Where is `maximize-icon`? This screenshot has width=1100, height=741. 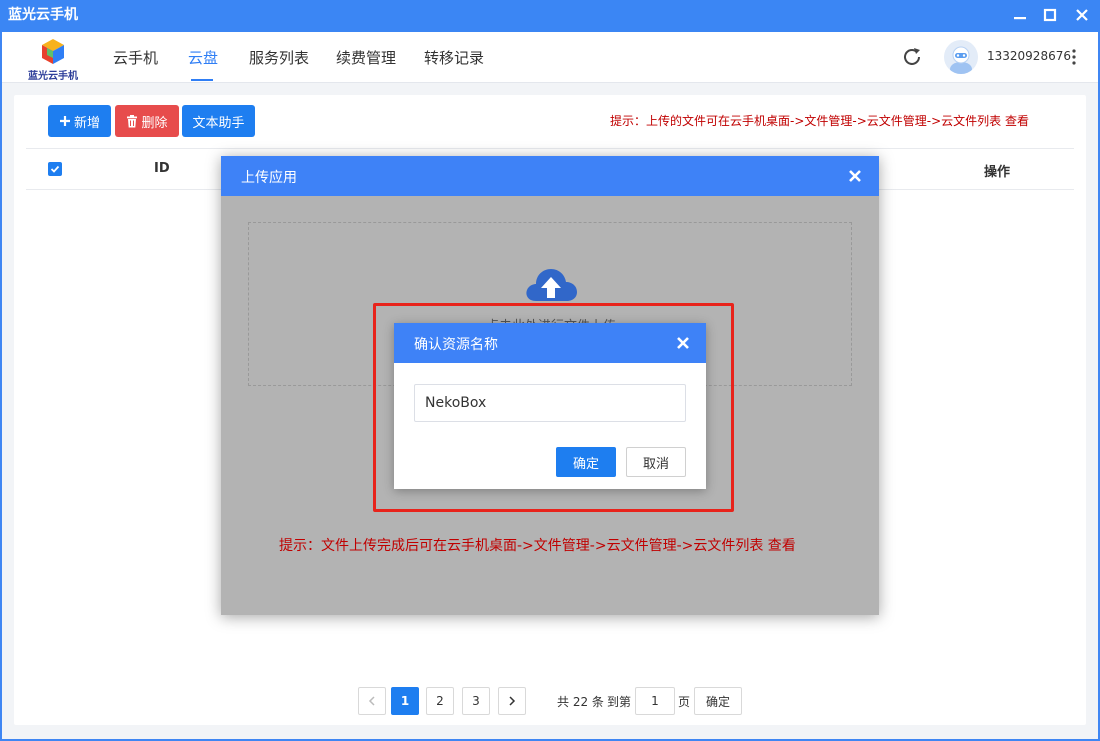 maximize-icon is located at coordinates (1050, 15).